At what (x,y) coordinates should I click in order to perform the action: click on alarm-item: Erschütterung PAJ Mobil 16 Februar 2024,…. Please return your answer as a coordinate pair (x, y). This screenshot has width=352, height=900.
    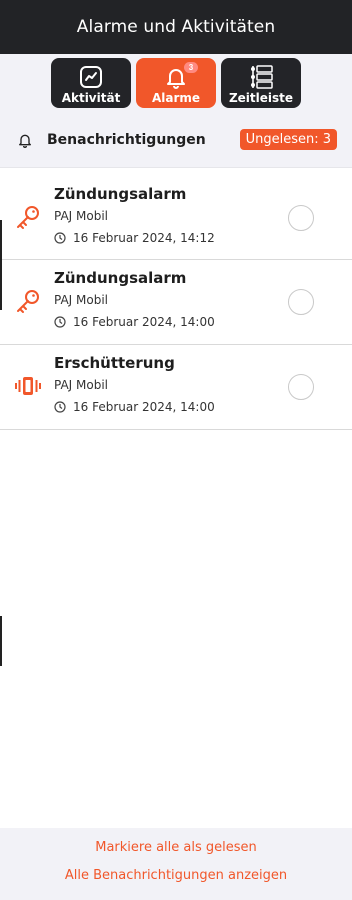
    Looking at the image, I should click on (176, 387).